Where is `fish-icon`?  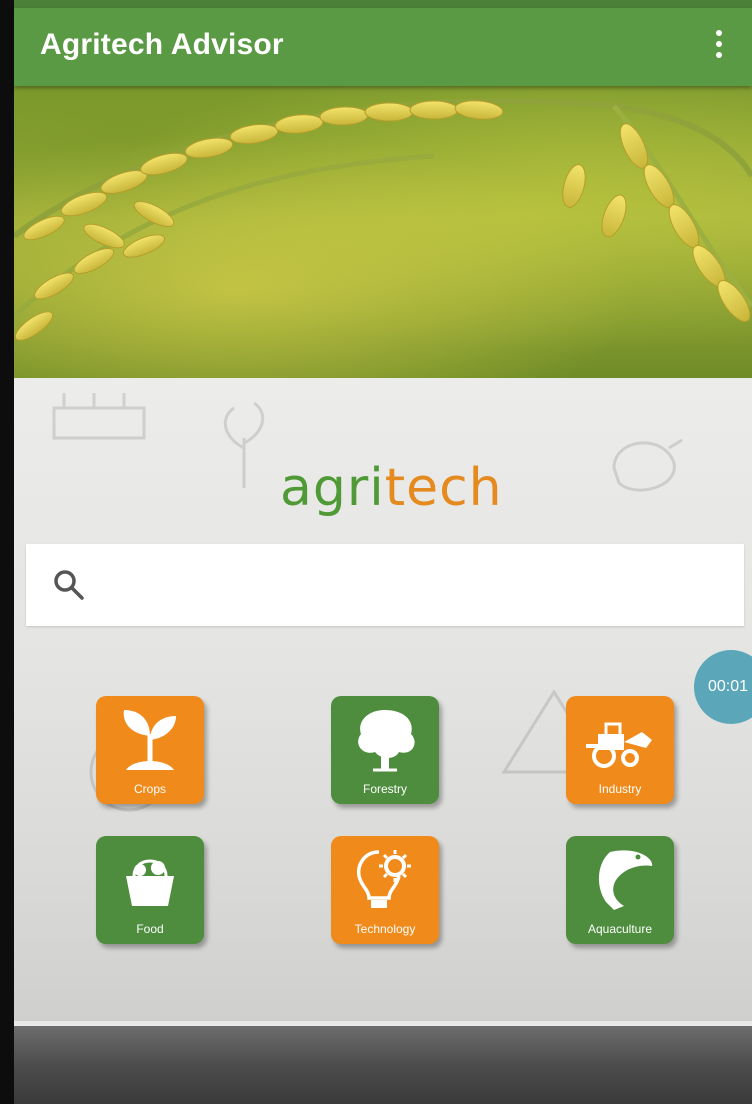 fish-icon is located at coordinates (625, 880).